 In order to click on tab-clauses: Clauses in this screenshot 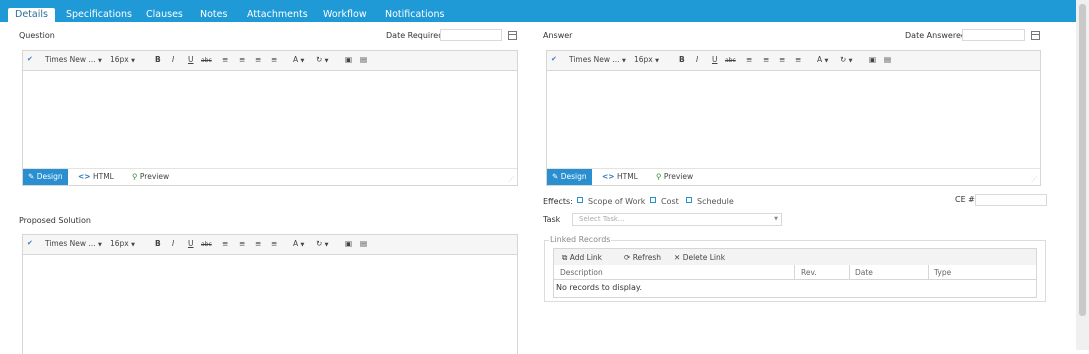, I will do `click(164, 15)`.